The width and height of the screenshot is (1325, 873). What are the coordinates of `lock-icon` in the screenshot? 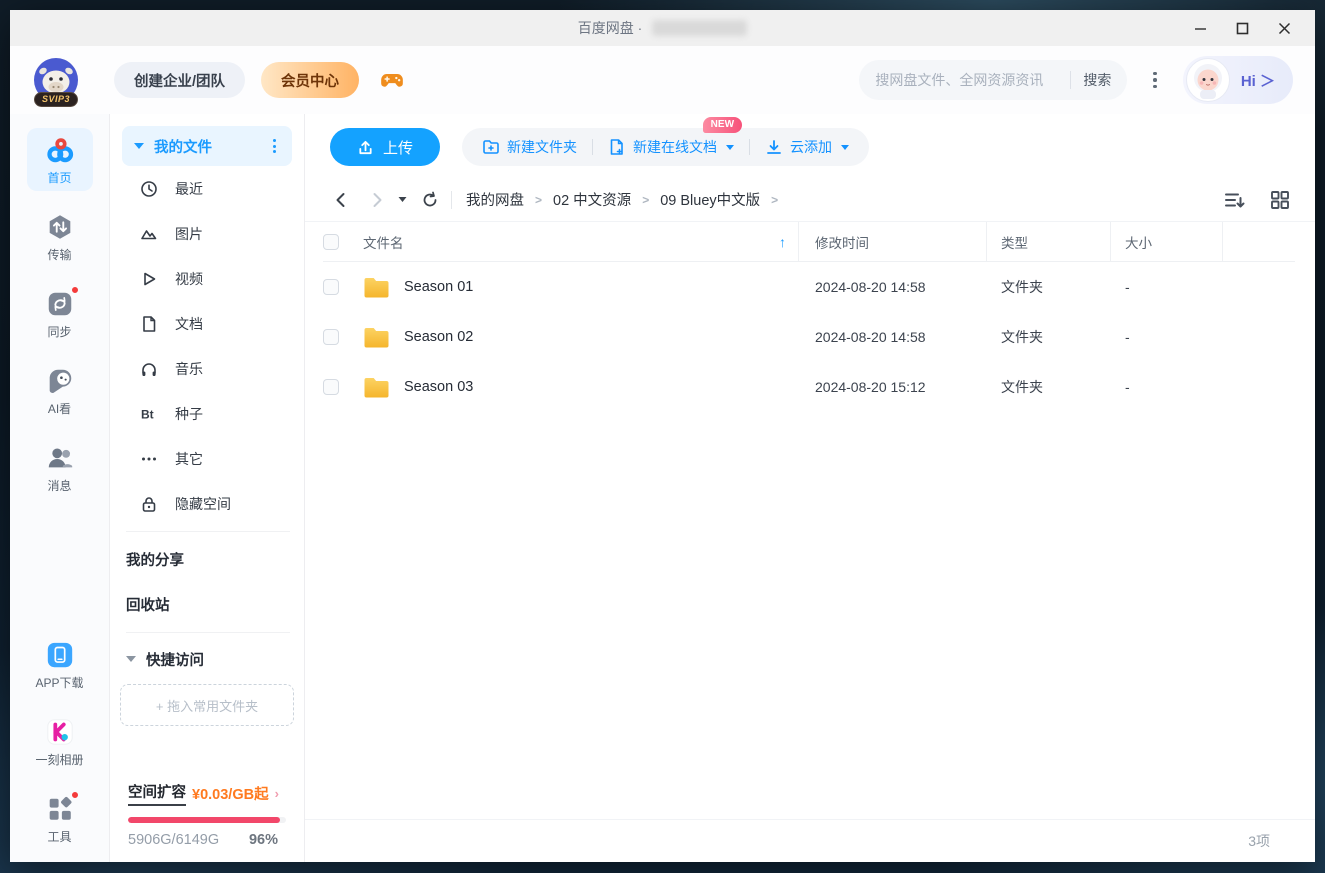 It's located at (149, 504).